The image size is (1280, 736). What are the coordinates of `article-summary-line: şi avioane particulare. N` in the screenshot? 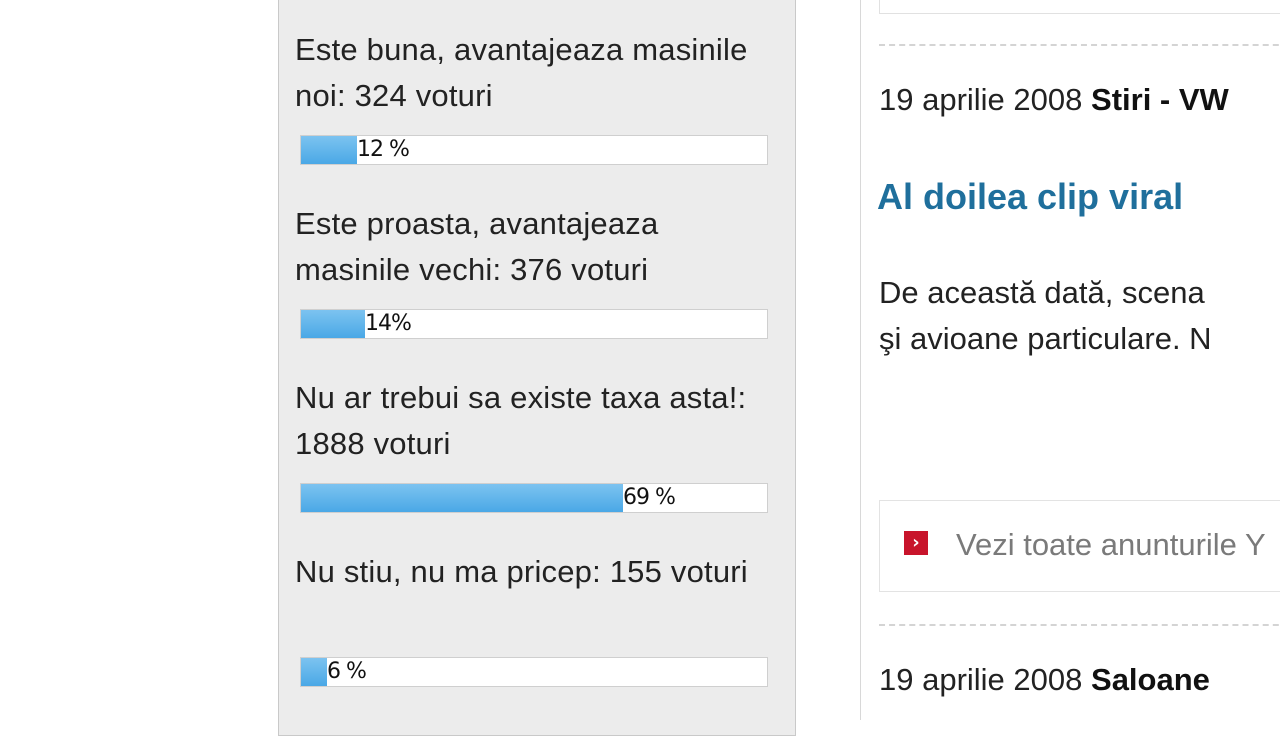 It's located at (1045, 338).